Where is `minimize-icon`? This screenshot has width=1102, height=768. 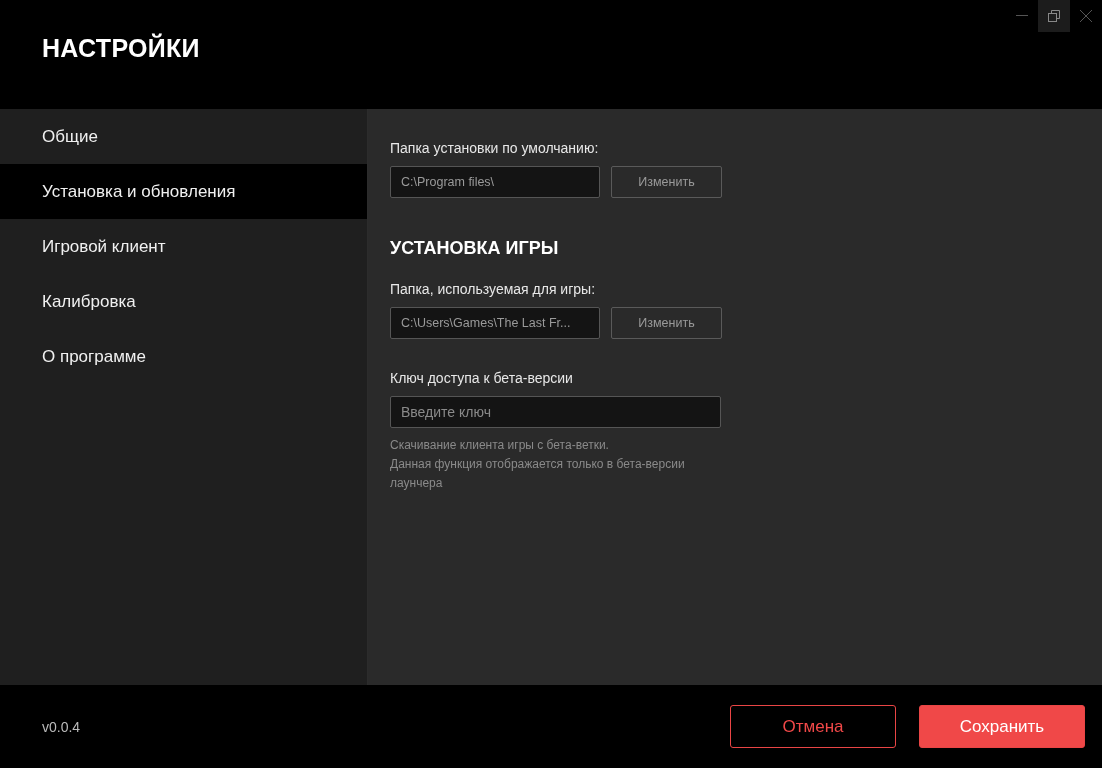 minimize-icon is located at coordinates (1022, 16).